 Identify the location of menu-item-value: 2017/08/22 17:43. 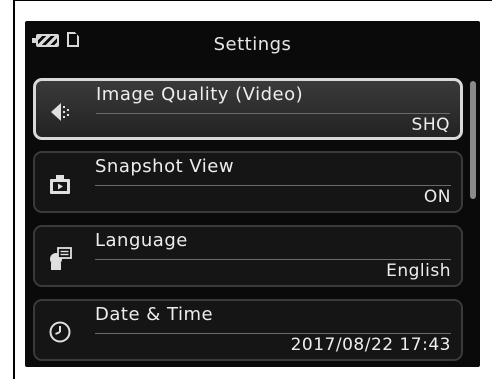
(370, 345).